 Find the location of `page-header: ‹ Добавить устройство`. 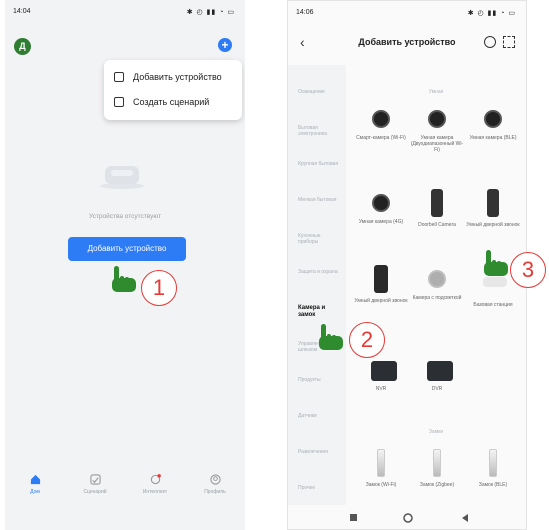

page-header: ‹ Добавить устройство is located at coordinates (407, 44).